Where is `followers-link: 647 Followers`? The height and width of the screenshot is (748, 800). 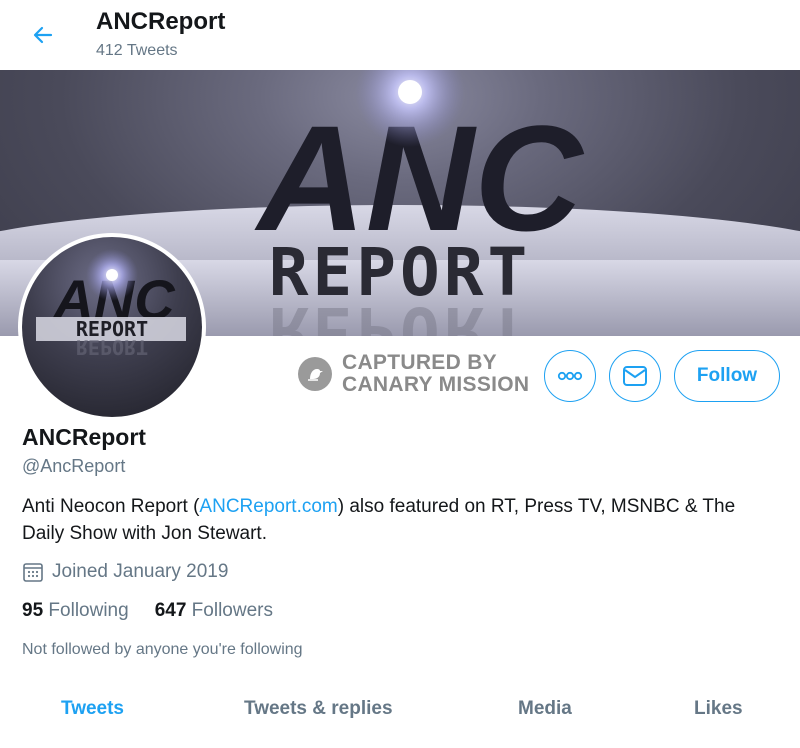 followers-link: 647 Followers is located at coordinates (214, 611).